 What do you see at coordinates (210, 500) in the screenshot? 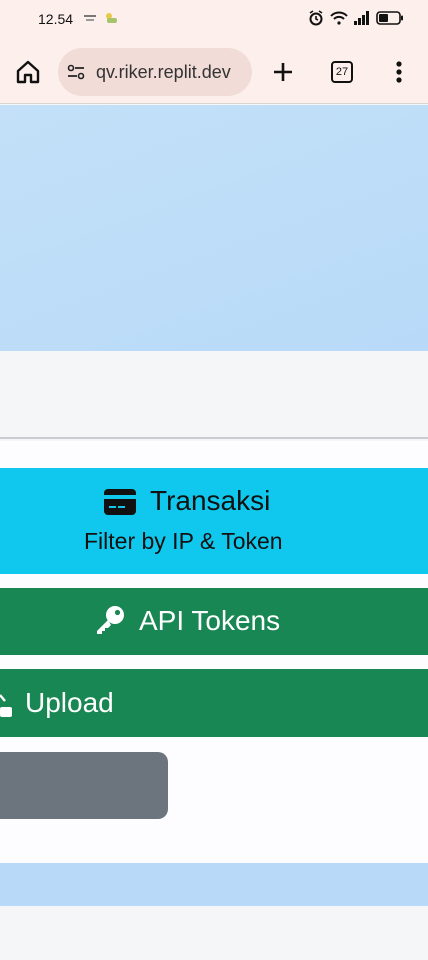
I see `transaksi-title: Transaksi` at bounding box center [210, 500].